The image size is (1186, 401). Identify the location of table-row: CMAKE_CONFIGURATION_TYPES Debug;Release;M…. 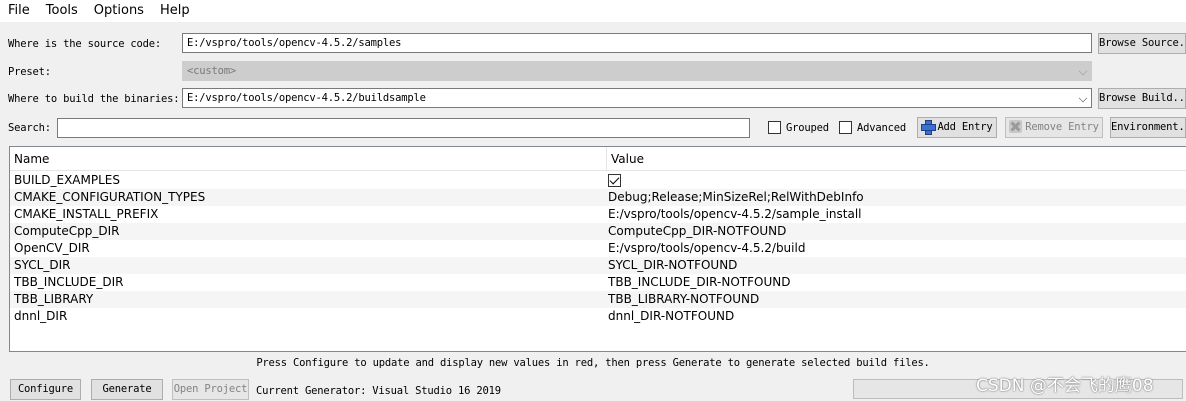
(598, 197).